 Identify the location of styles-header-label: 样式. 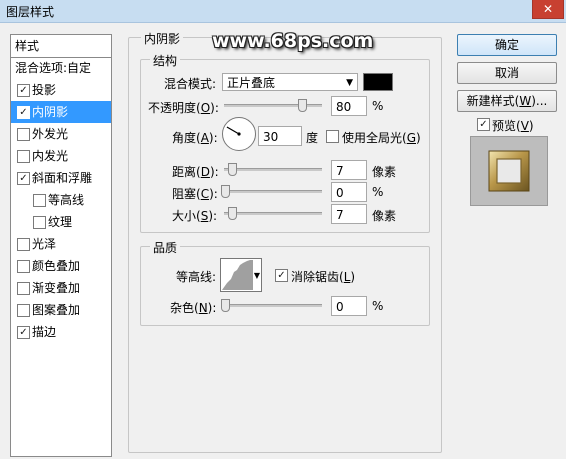
(27, 46).